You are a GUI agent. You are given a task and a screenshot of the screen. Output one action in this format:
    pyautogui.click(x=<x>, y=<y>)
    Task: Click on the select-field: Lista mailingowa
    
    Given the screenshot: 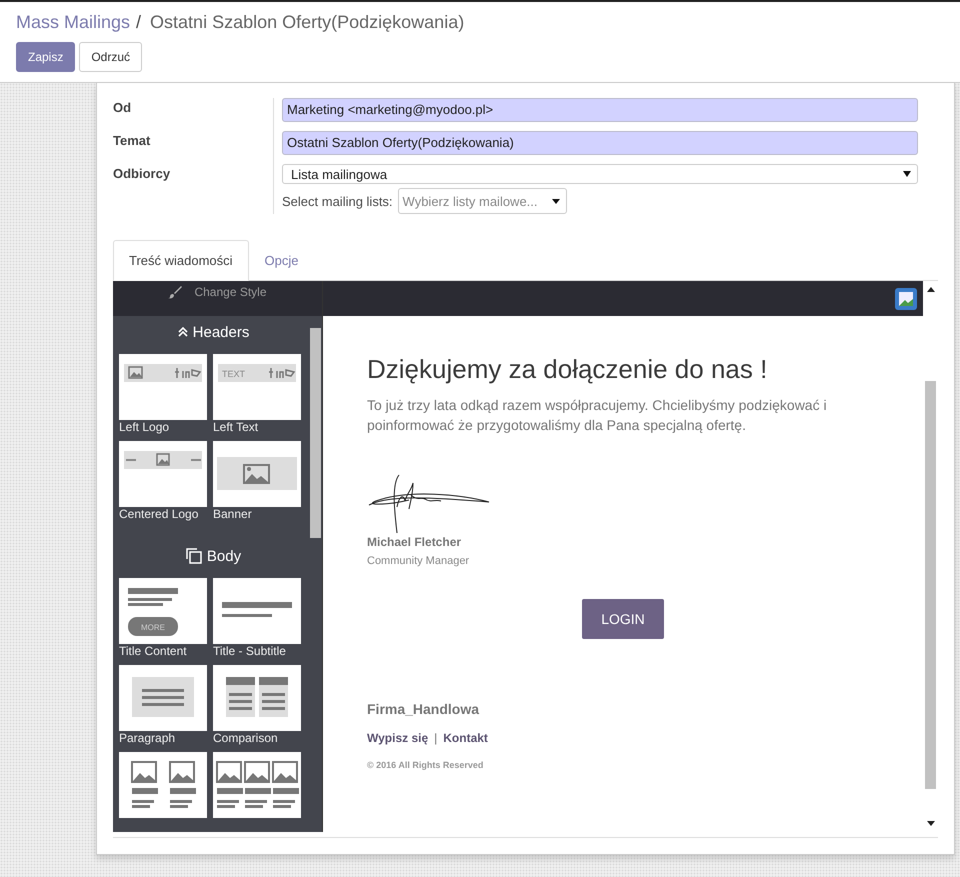 What is the action you would take?
    pyautogui.click(x=600, y=174)
    